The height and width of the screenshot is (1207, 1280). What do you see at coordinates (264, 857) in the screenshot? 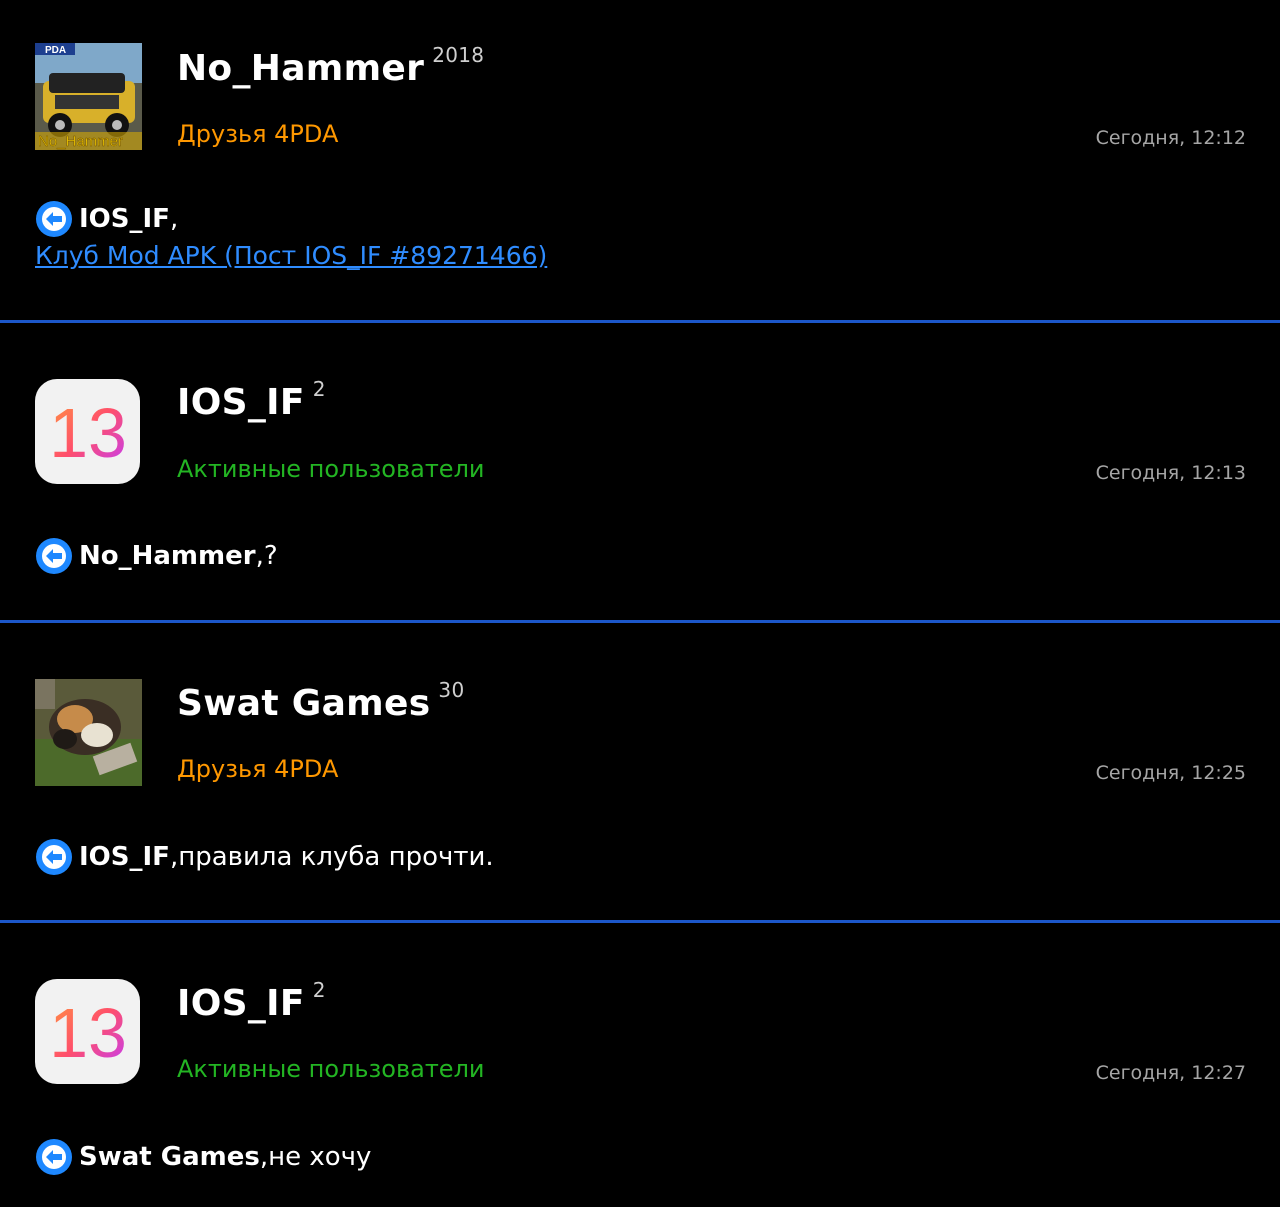
I see `reply-line: IOS_IF, правила клуба прочти.` at bounding box center [264, 857].